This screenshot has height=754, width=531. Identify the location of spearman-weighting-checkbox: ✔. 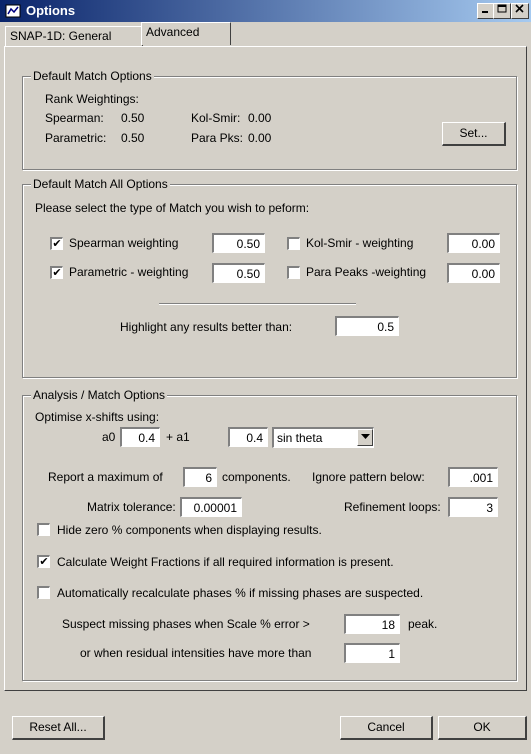
(56, 243).